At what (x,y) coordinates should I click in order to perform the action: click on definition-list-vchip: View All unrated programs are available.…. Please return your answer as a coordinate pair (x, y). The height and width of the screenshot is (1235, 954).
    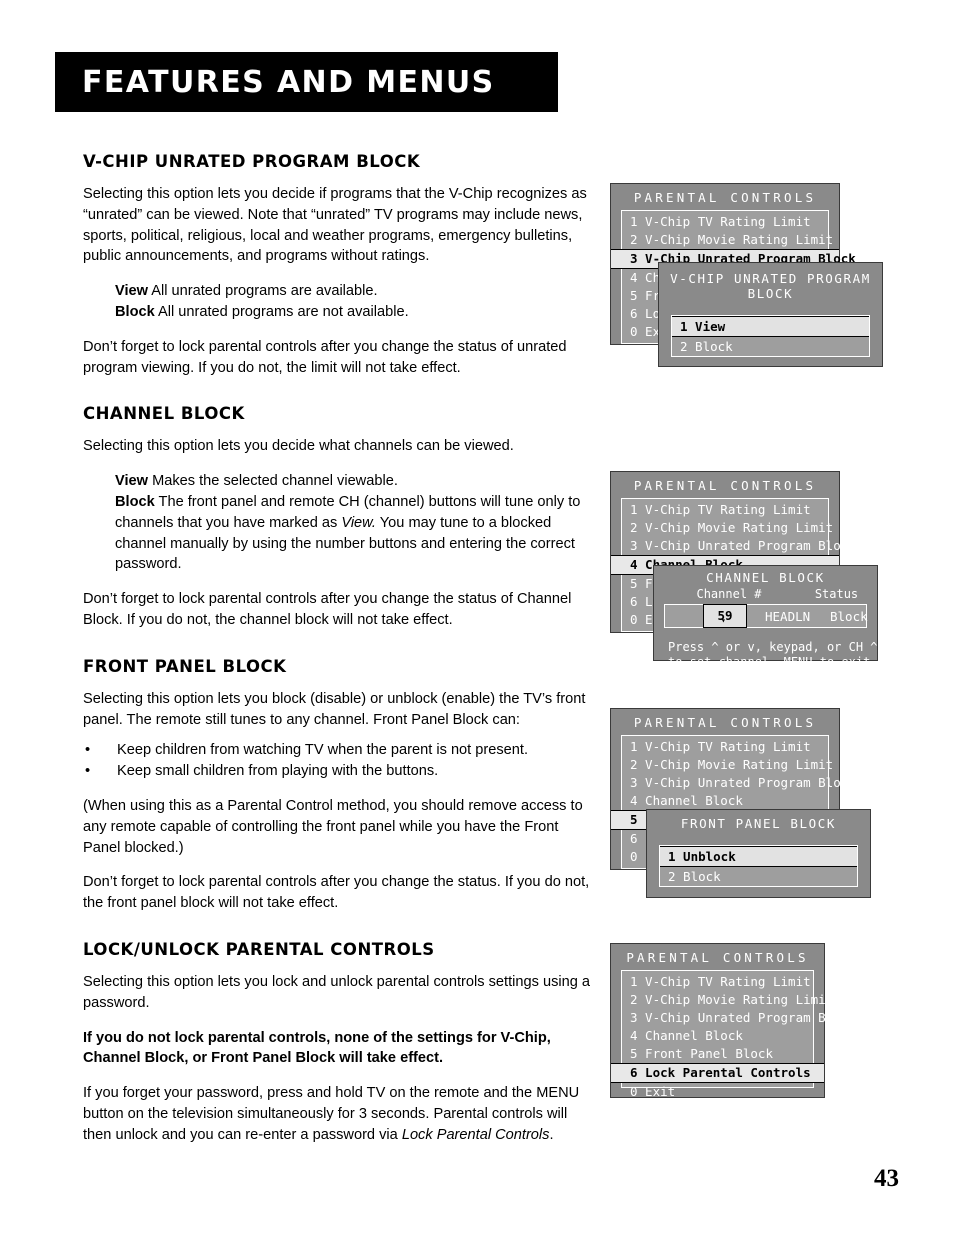
    Looking at the image, I should click on (354, 302).